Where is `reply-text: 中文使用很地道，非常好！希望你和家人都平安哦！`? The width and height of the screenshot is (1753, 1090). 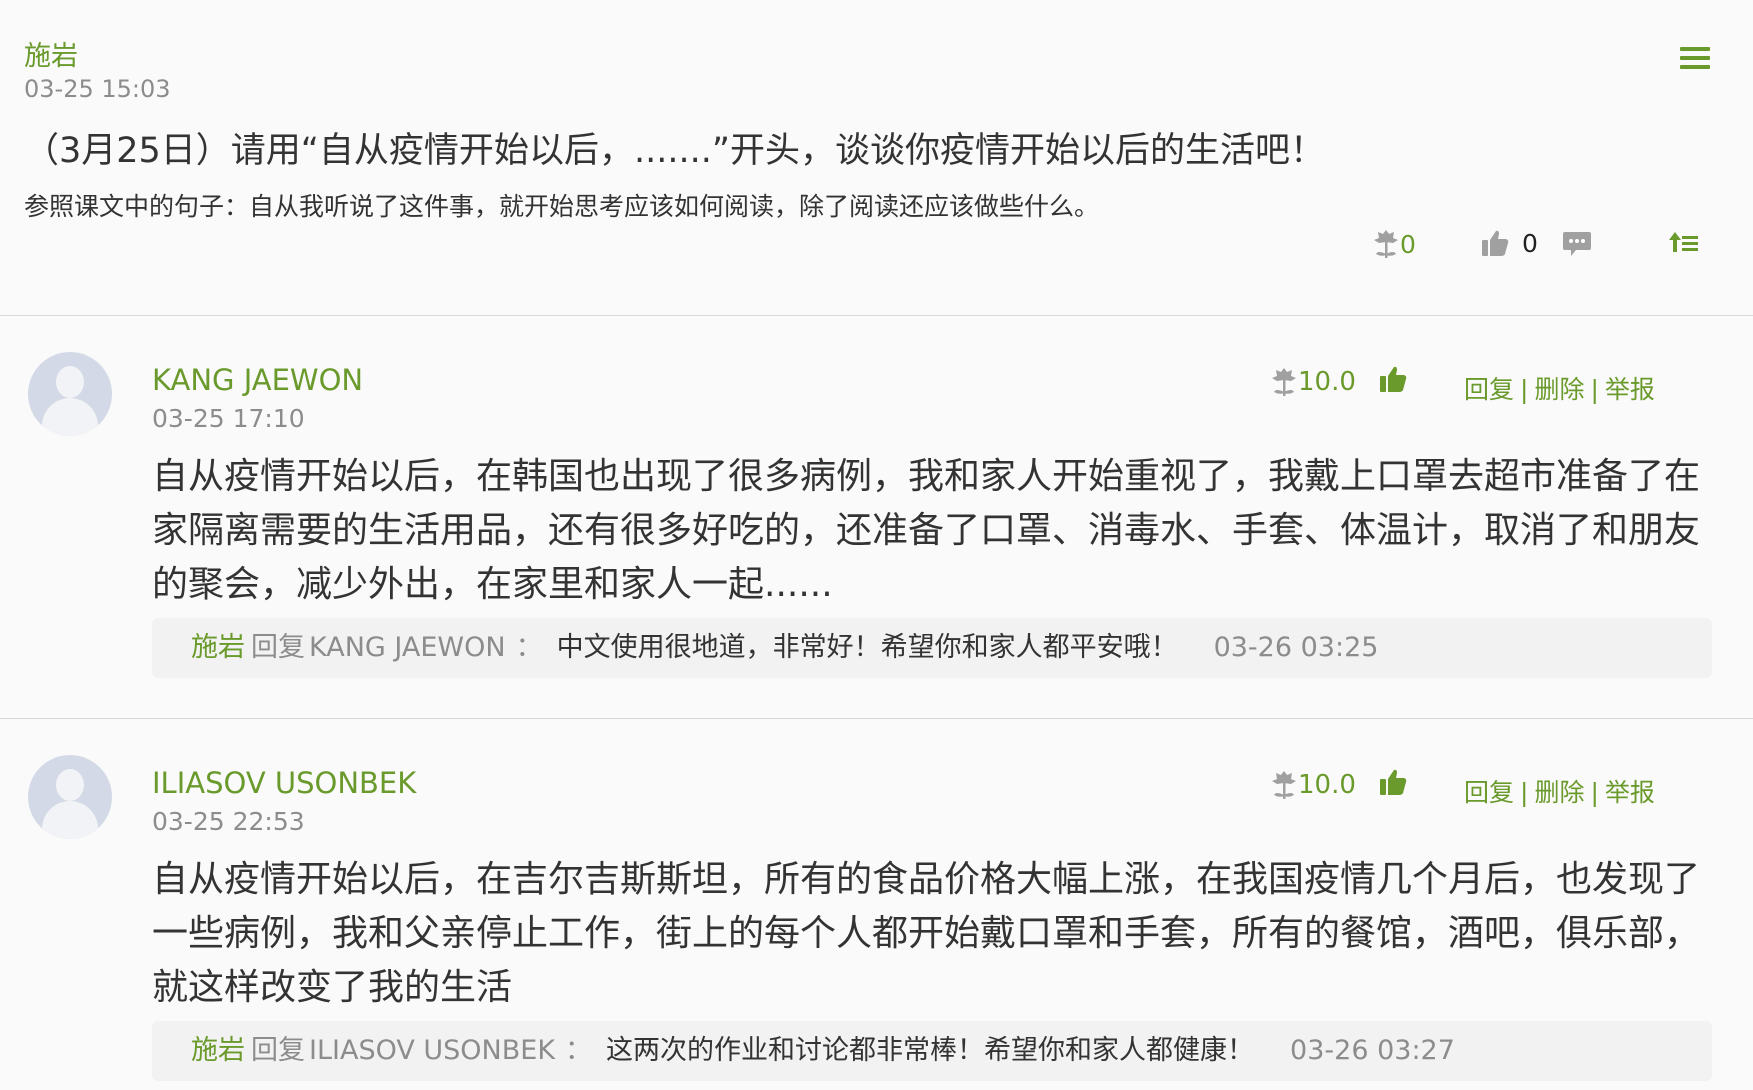 reply-text: 中文使用很地道，非常好！希望你和家人都平安哦！ is located at coordinates (867, 647).